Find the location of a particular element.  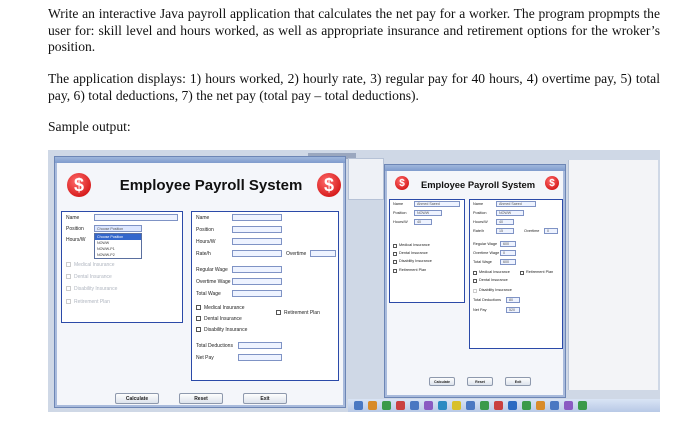

total-deductions-output: 80 is located at coordinates (513, 300).